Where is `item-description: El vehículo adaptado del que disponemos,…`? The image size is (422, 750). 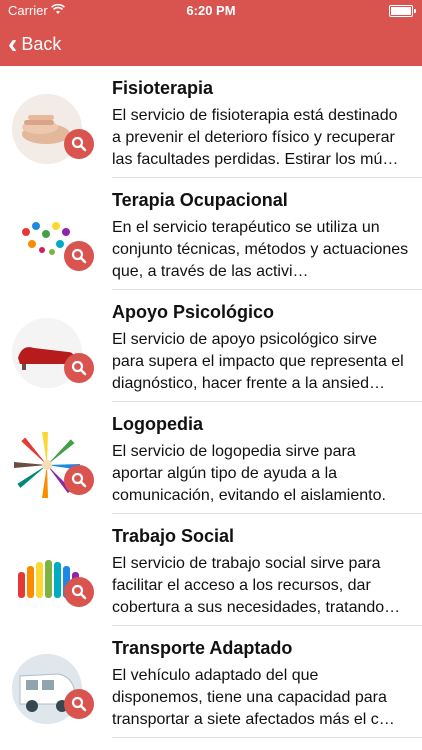 item-description: El vehículo adaptado del que disponemos,… is located at coordinates (253, 697).